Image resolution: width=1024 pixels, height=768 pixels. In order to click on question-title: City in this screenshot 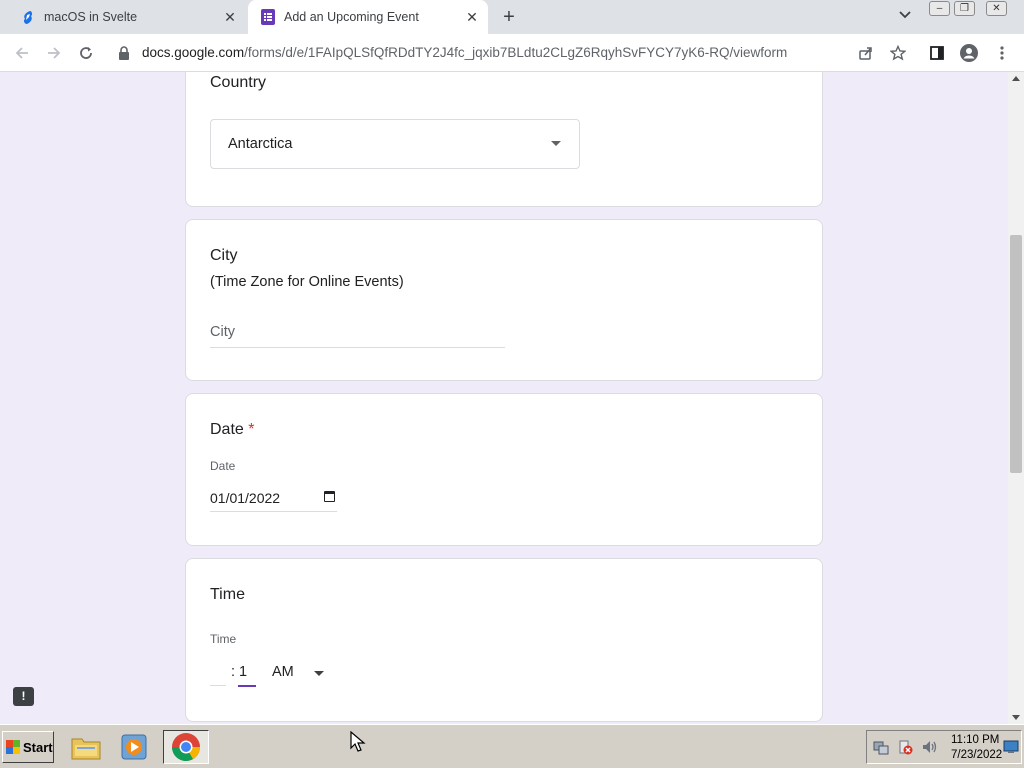, I will do `click(224, 255)`.